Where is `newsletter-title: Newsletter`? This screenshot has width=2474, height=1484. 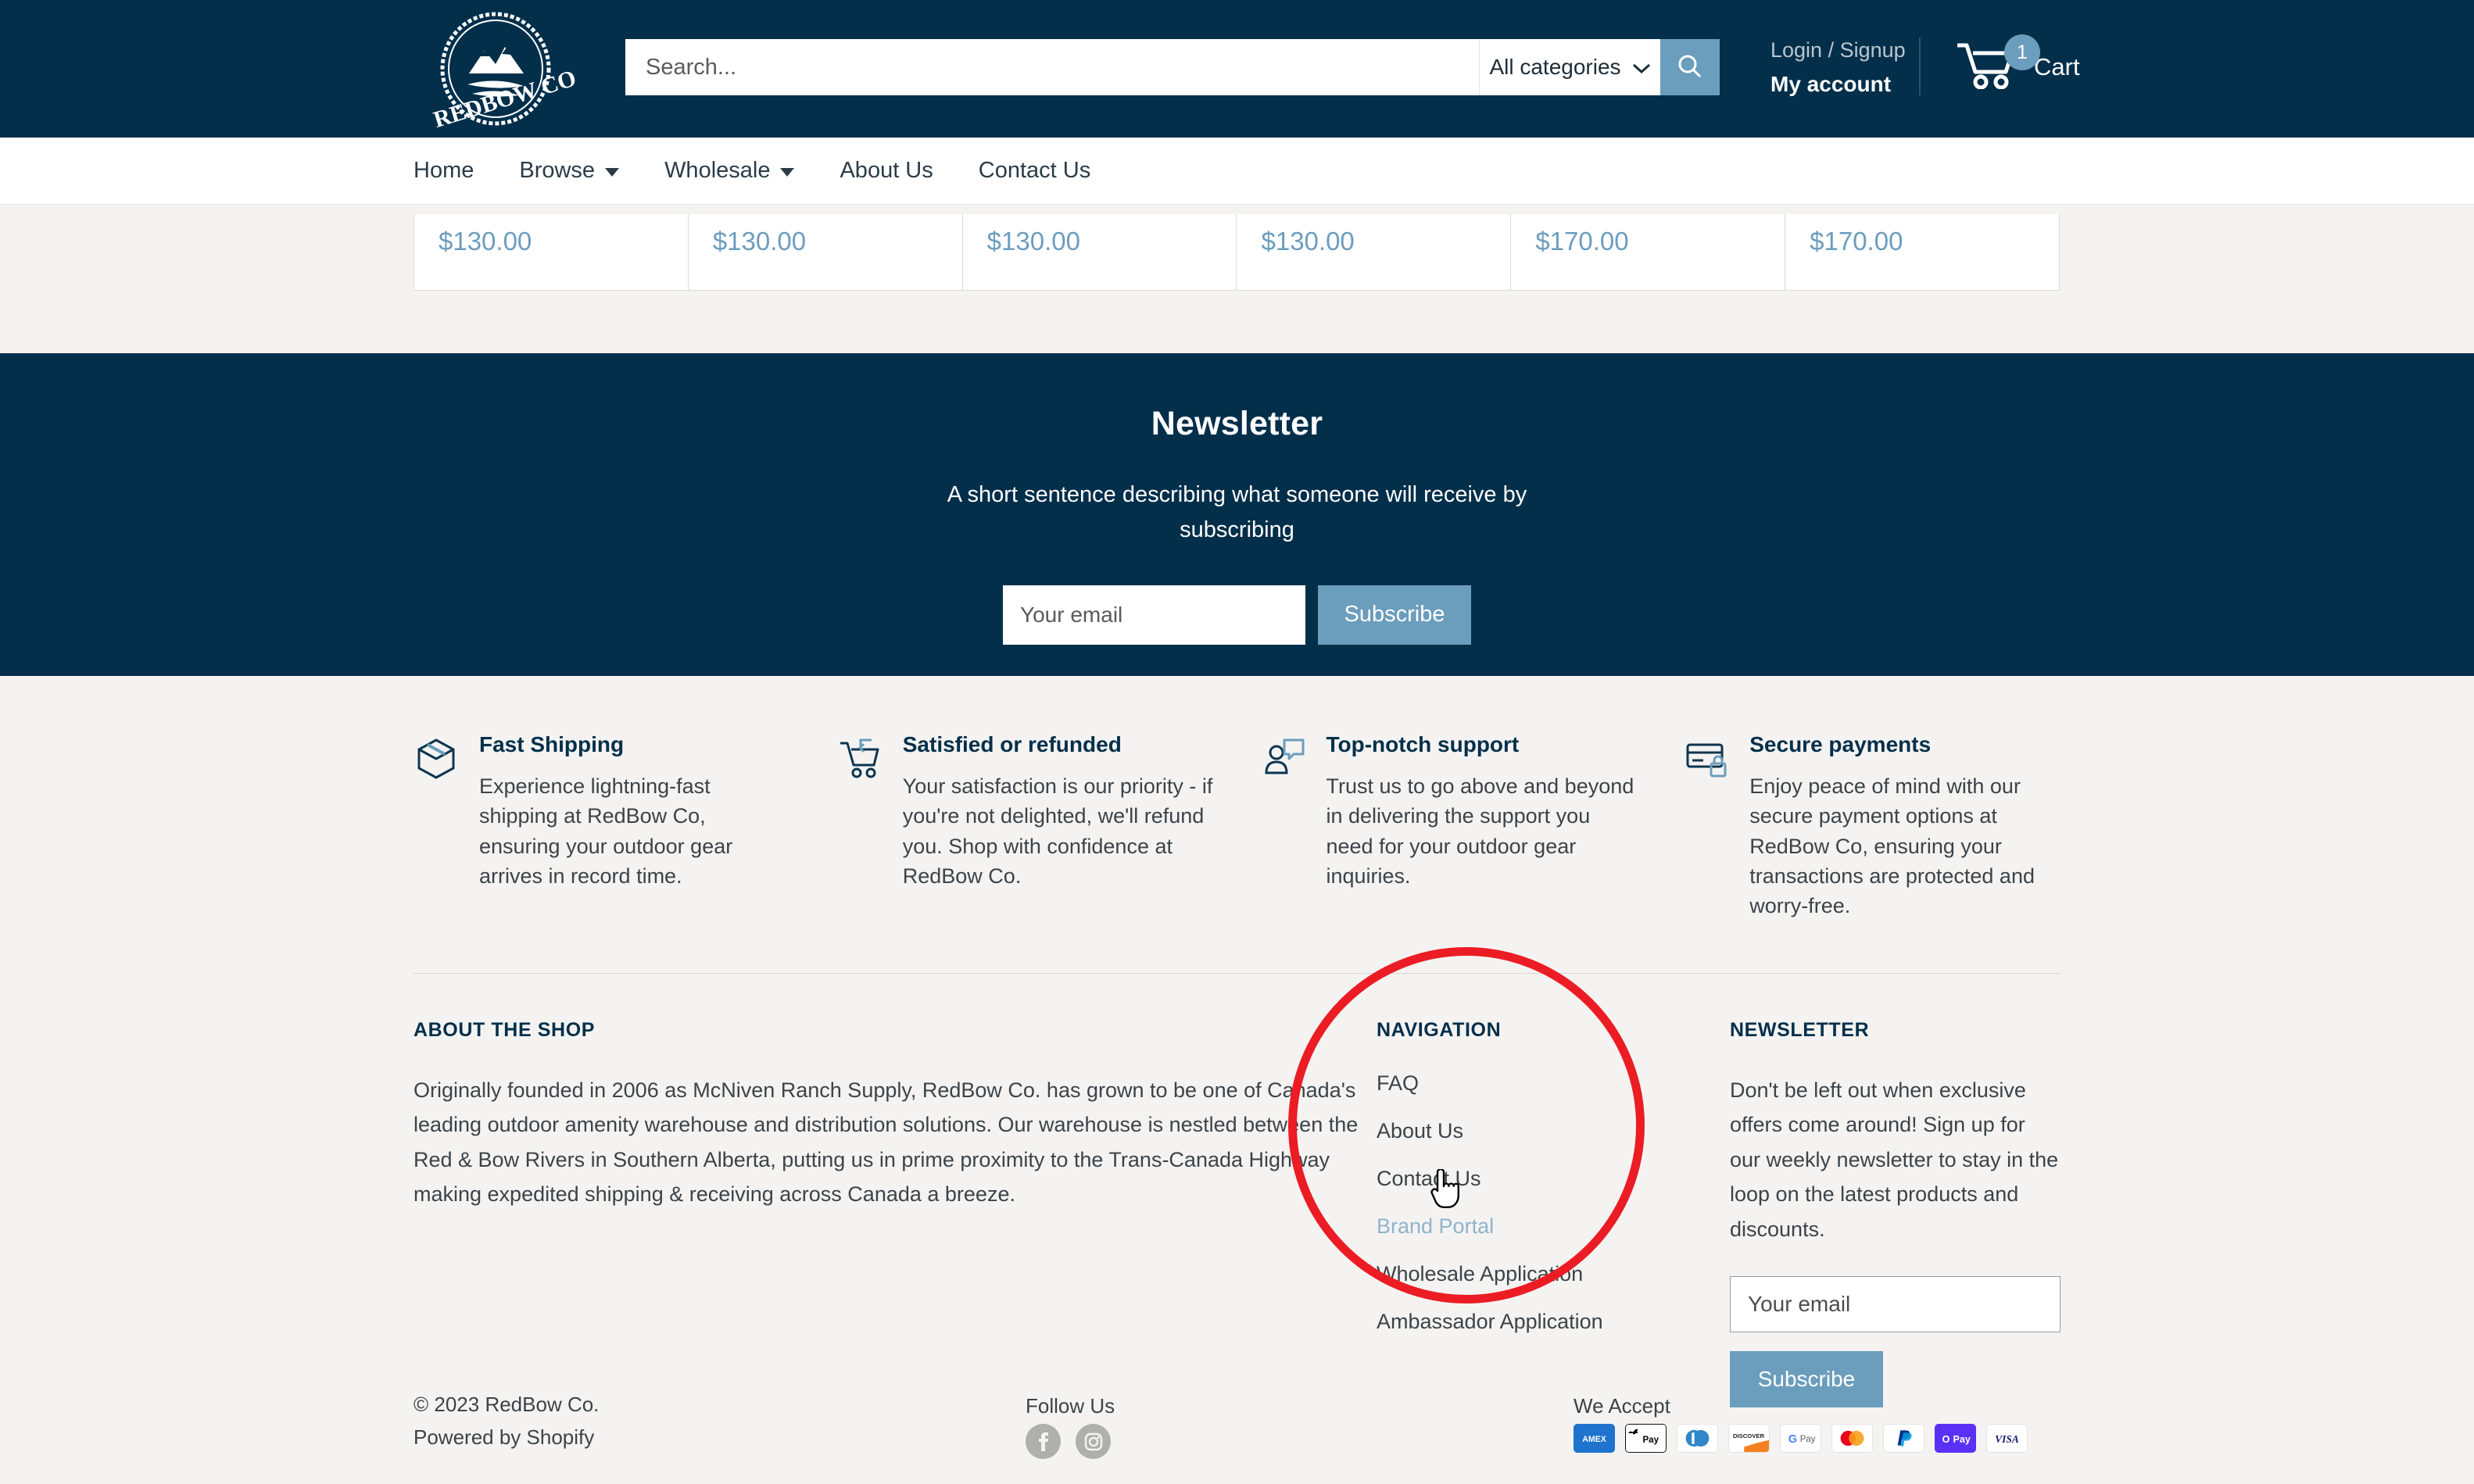
newsletter-title: Newsletter is located at coordinates (1237, 423).